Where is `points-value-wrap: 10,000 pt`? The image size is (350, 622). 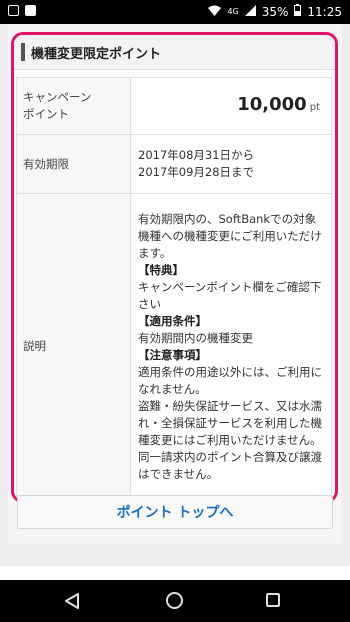
points-value-wrap: 10,000 pt is located at coordinates (231, 106).